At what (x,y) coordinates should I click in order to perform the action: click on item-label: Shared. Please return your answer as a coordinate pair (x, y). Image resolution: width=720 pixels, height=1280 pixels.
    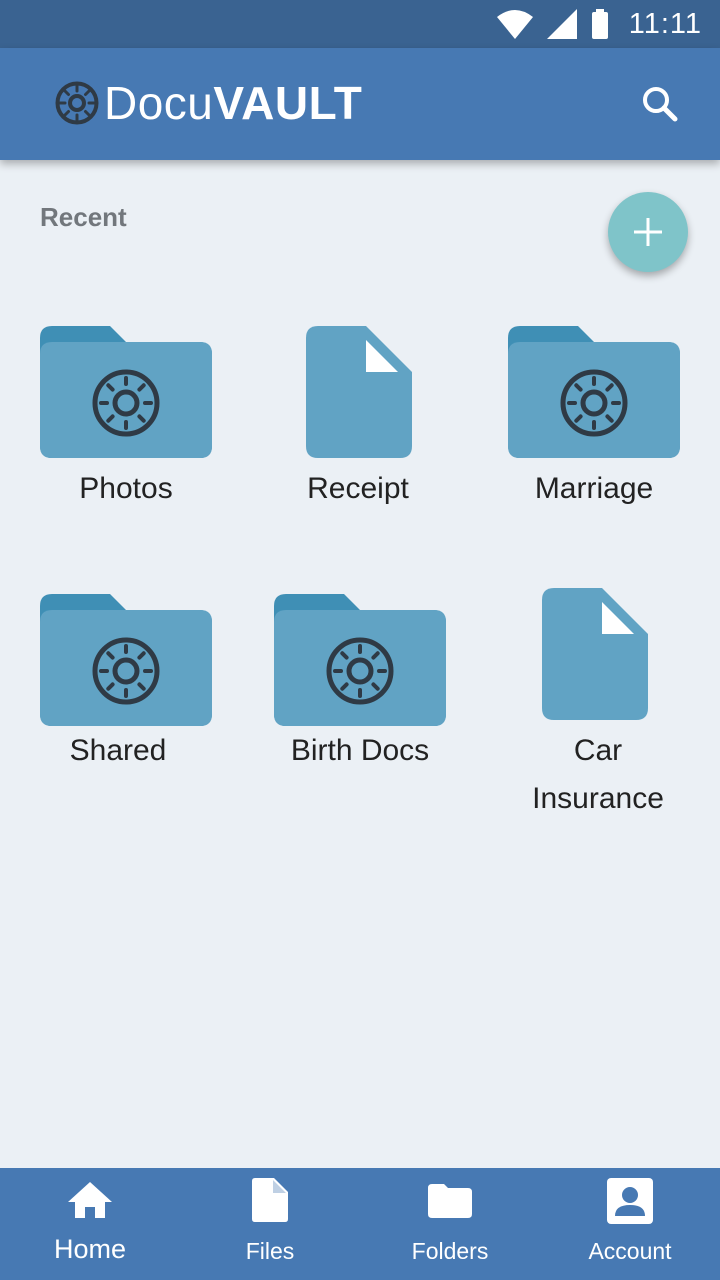
    Looking at the image, I should click on (118, 750).